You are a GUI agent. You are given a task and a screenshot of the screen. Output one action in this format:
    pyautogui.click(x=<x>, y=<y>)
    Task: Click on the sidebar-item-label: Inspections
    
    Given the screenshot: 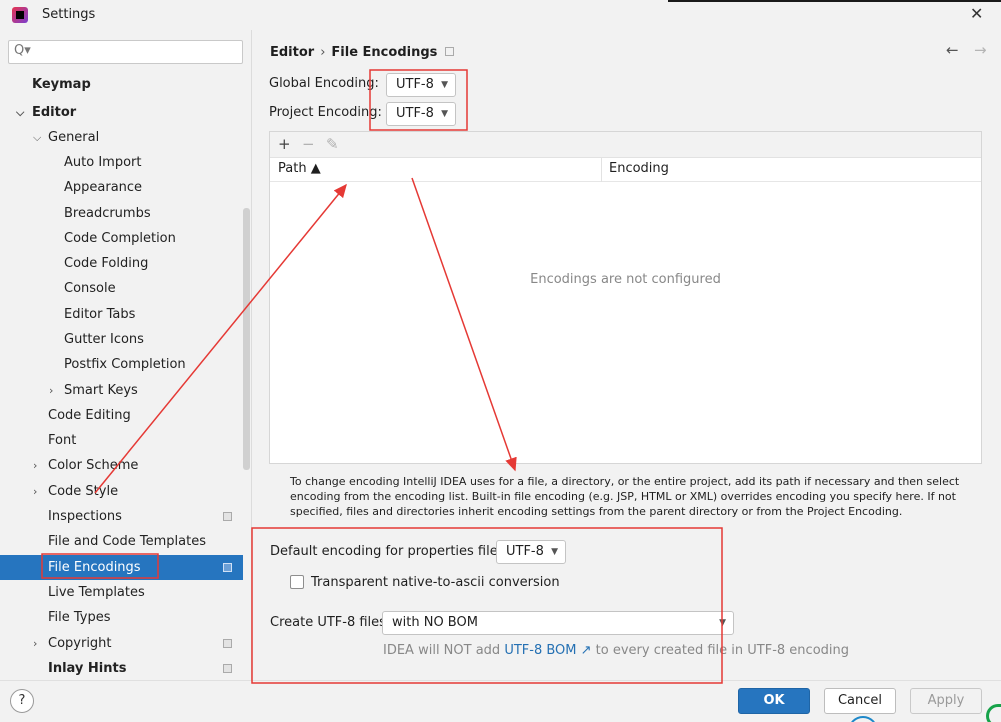 What is the action you would take?
    pyautogui.click(x=85, y=516)
    